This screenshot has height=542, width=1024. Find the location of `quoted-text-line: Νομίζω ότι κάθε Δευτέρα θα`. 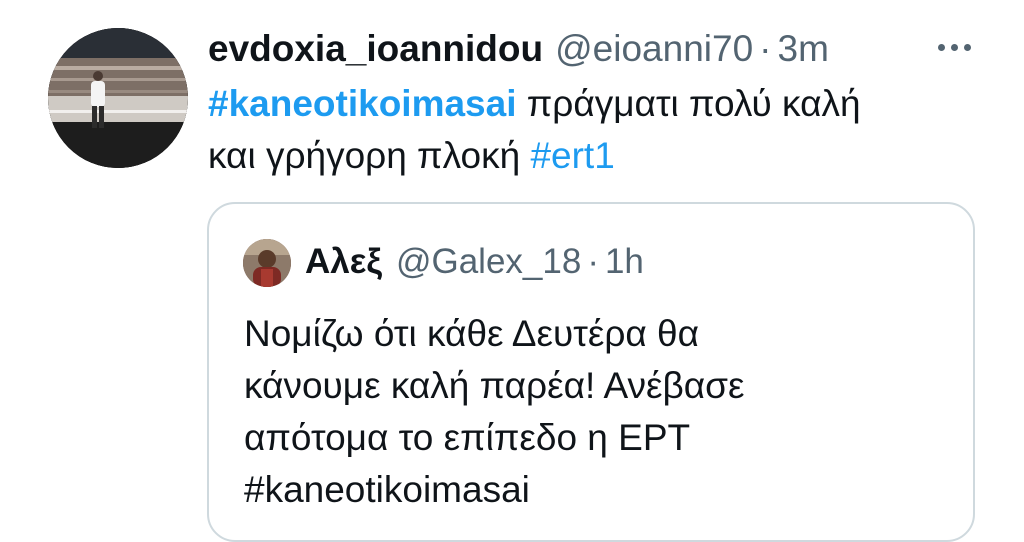

quoted-text-line: Νομίζω ότι κάθε Δευτέρα θα is located at coordinates (472, 333).